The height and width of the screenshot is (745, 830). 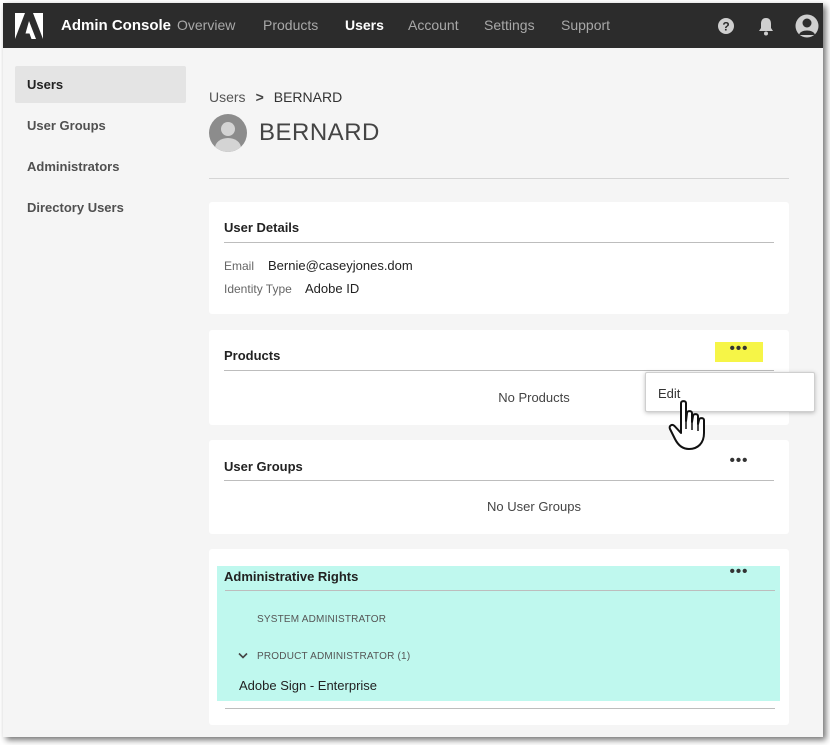 What do you see at coordinates (322, 619) in the screenshot?
I see `system-admin-role: SYSTEM ADMINISTRATOR` at bounding box center [322, 619].